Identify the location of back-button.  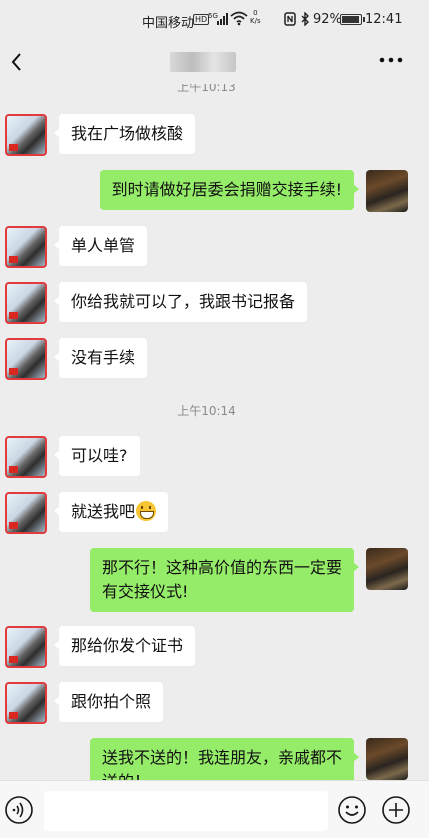
(18, 62).